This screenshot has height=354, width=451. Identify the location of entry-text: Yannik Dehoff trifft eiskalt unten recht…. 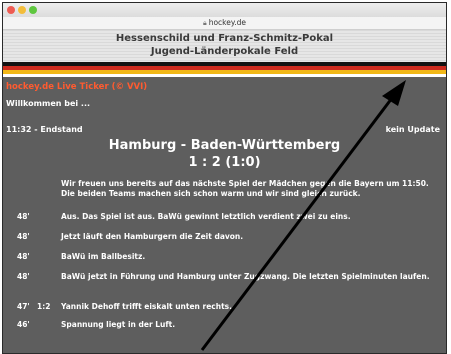
(146, 306).